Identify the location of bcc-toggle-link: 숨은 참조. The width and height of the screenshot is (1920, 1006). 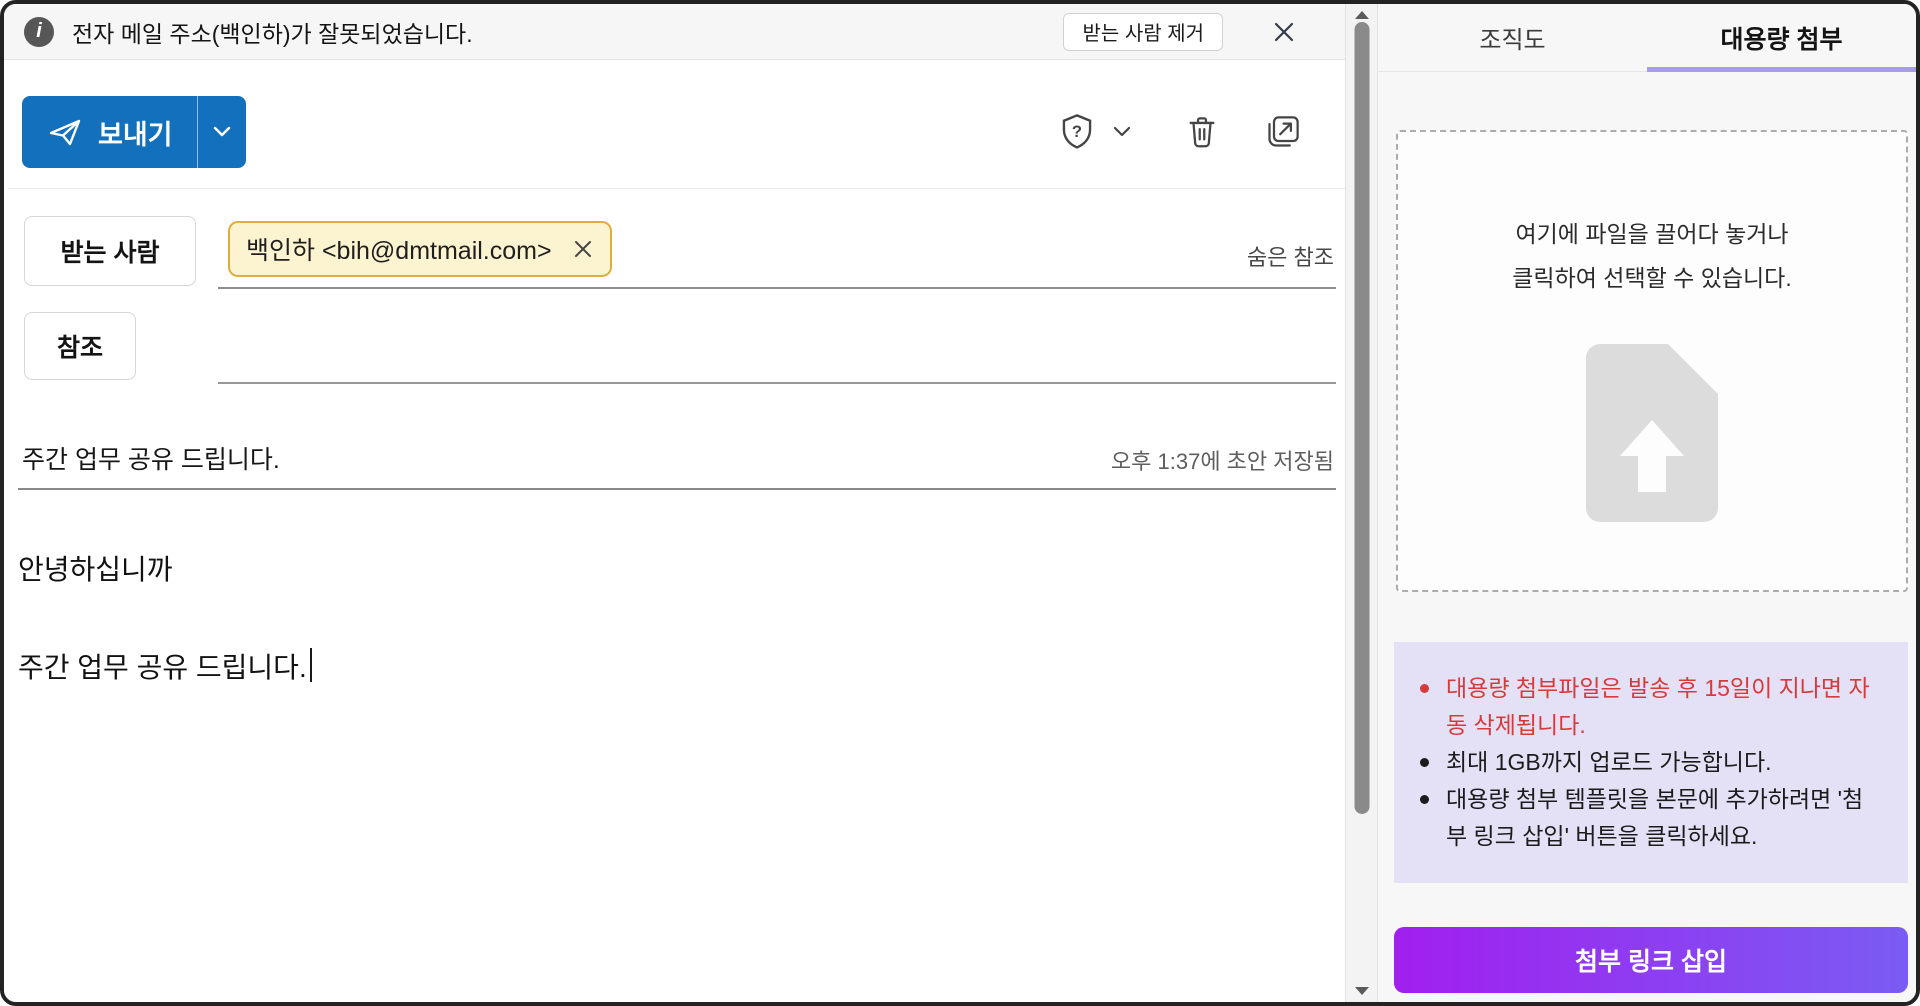
(1290, 256).